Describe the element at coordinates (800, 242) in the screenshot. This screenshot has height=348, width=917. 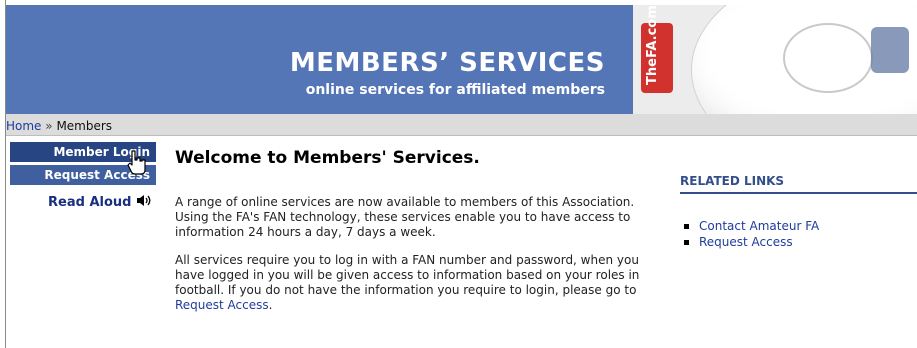
I see `related-link-request-access: Request Access` at that location.